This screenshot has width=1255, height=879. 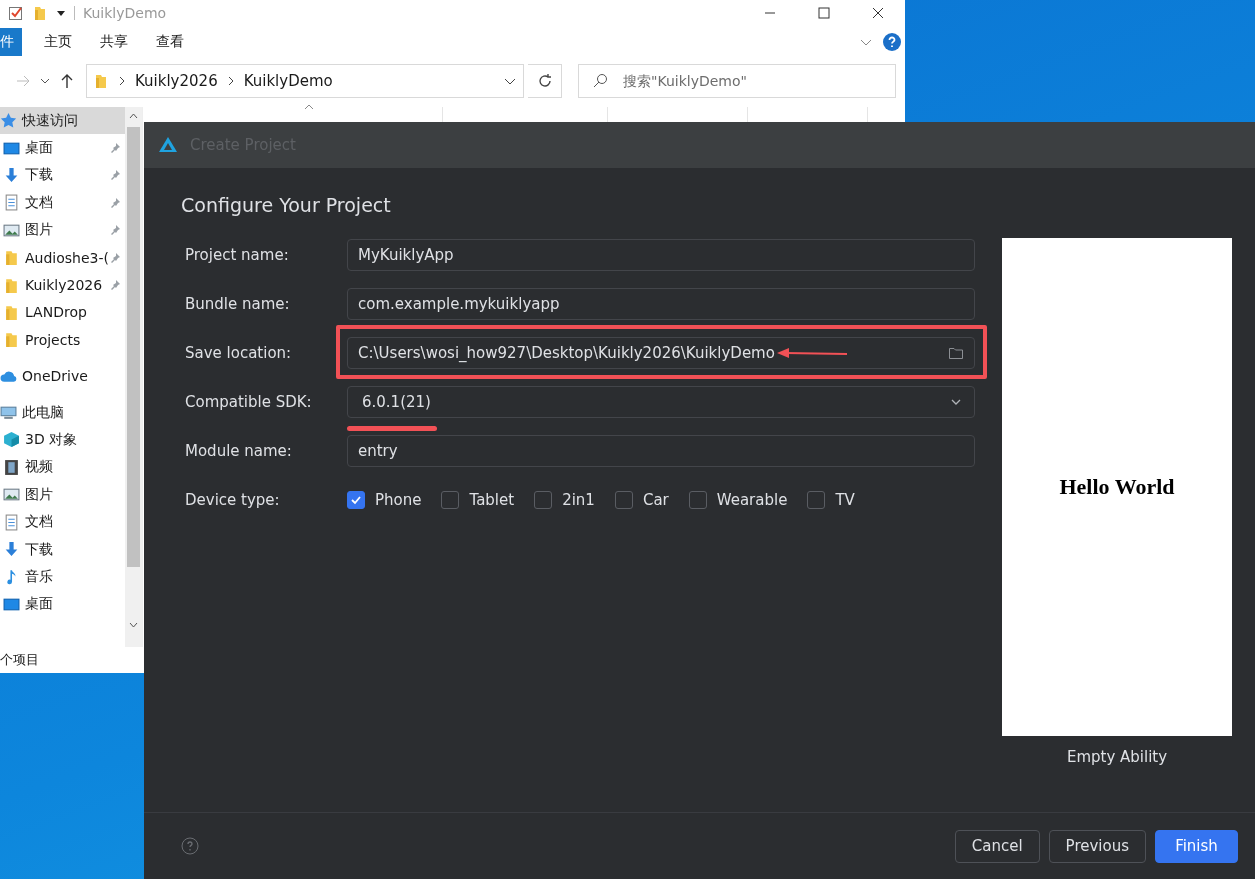 What do you see at coordinates (249, 402) in the screenshot?
I see `field-label: Compatible SDK:` at bounding box center [249, 402].